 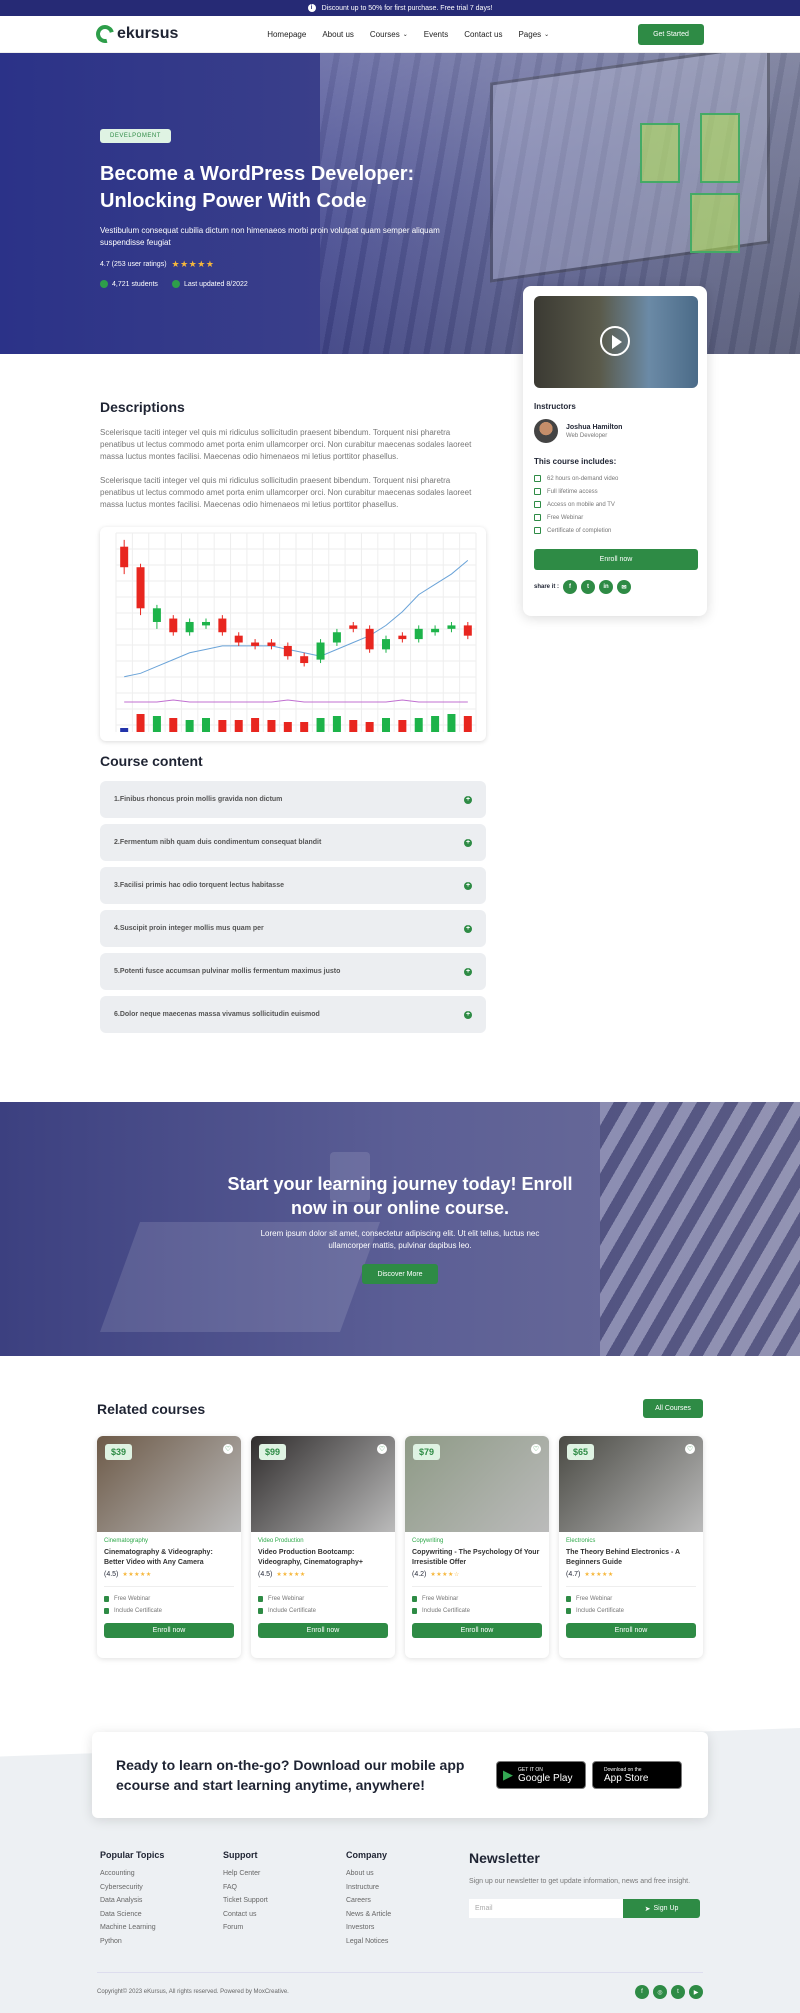 I want to click on nav-pages: Pages ⌄, so click(x=533, y=34).